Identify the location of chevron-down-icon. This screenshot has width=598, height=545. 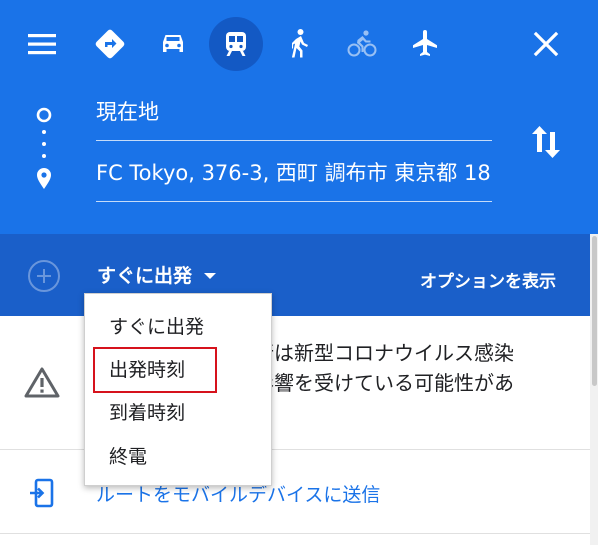
(210, 276).